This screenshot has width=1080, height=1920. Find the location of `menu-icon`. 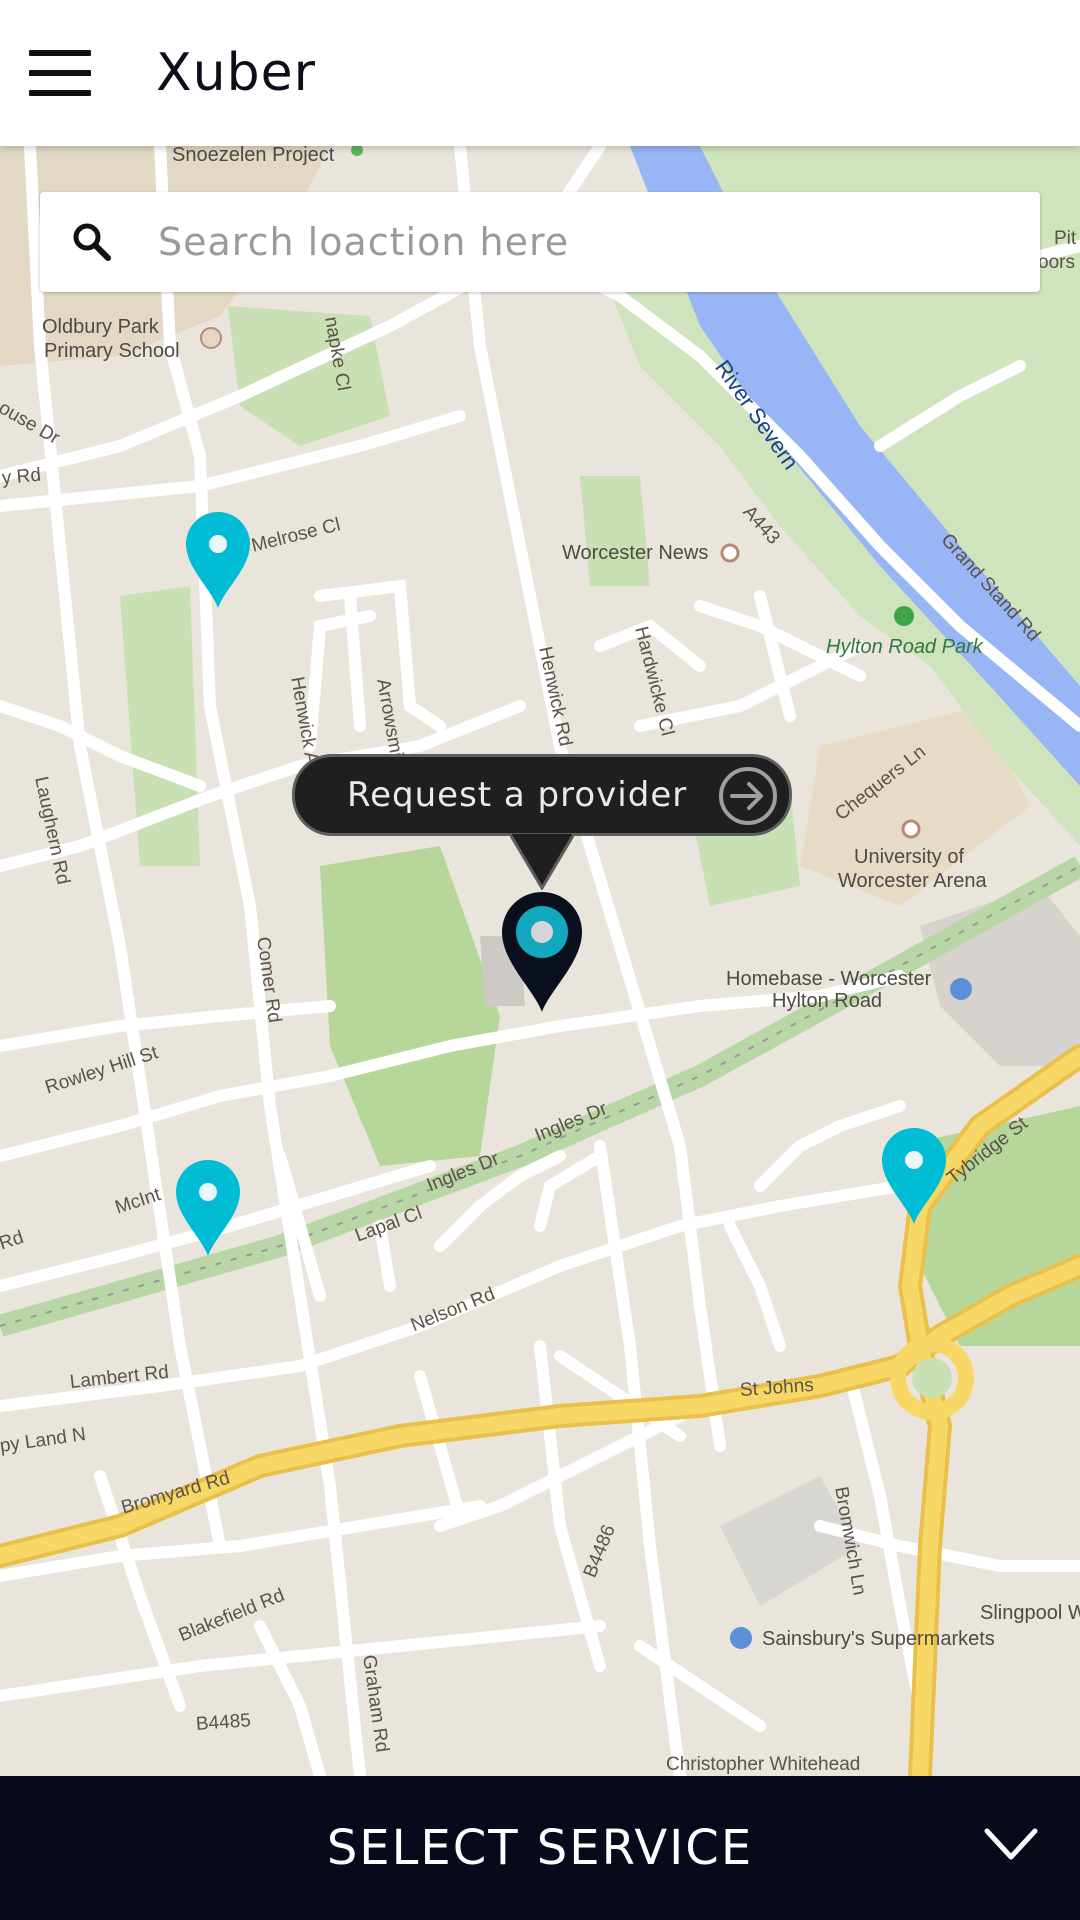

menu-icon is located at coordinates (60, 73).